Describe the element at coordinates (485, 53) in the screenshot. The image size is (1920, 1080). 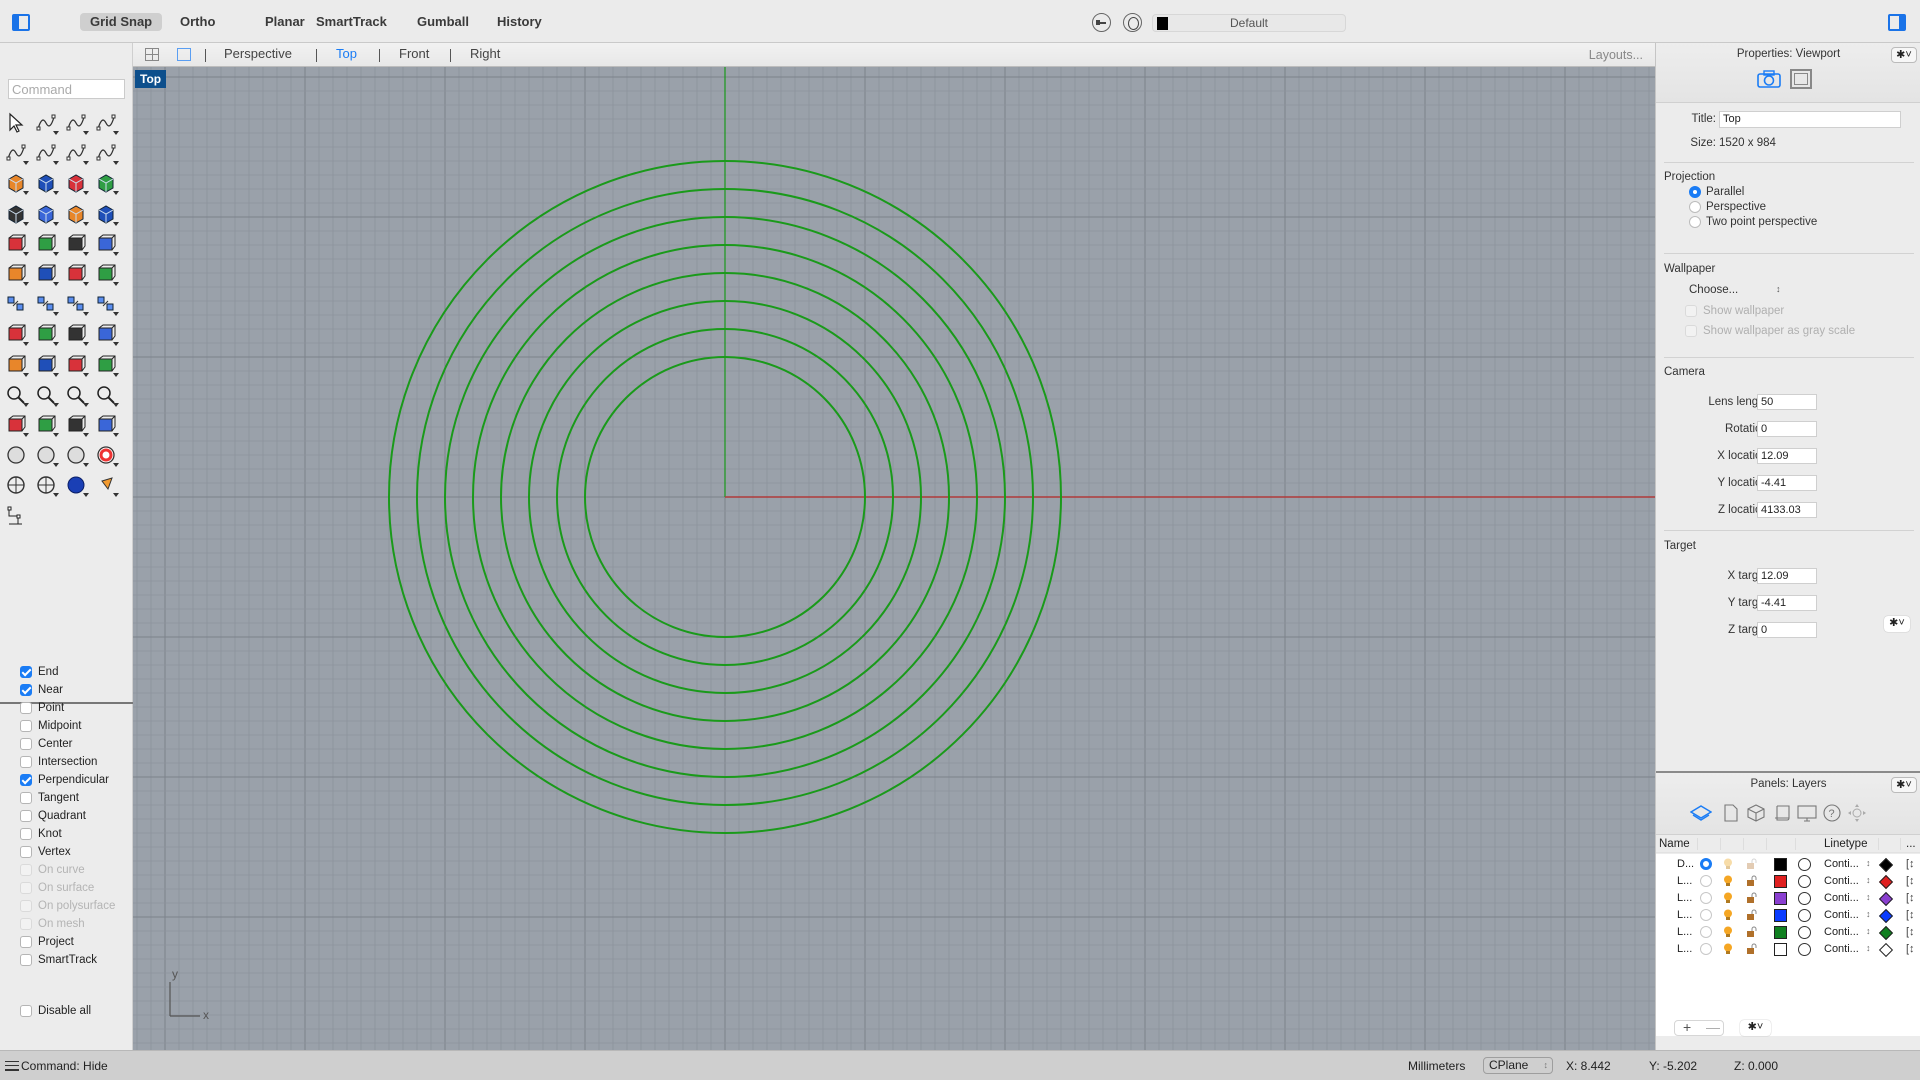
I see `tab-right: Right` at that location.